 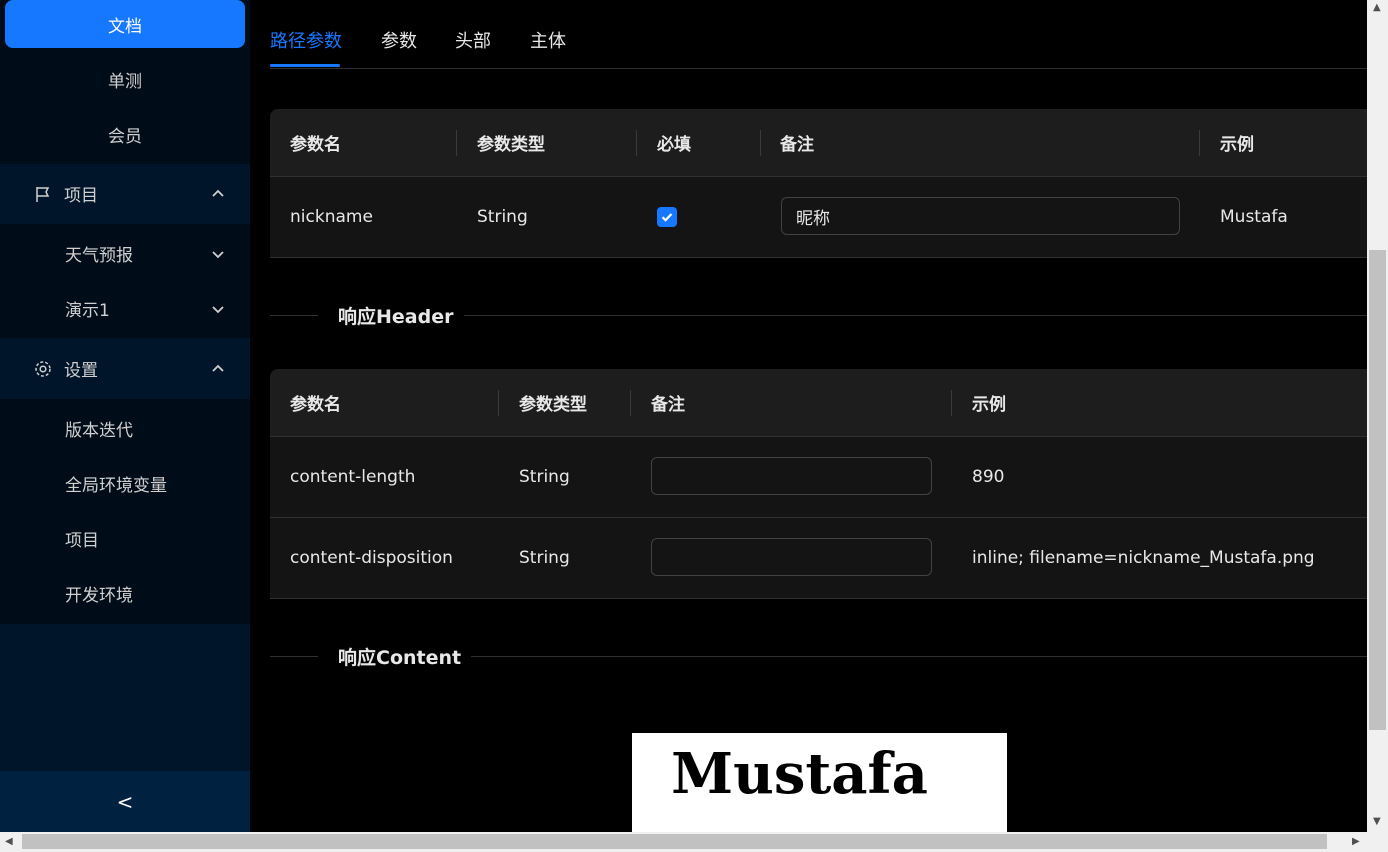 I want to click on sidebar-item-label: 设置, so click(x=81, y=371).